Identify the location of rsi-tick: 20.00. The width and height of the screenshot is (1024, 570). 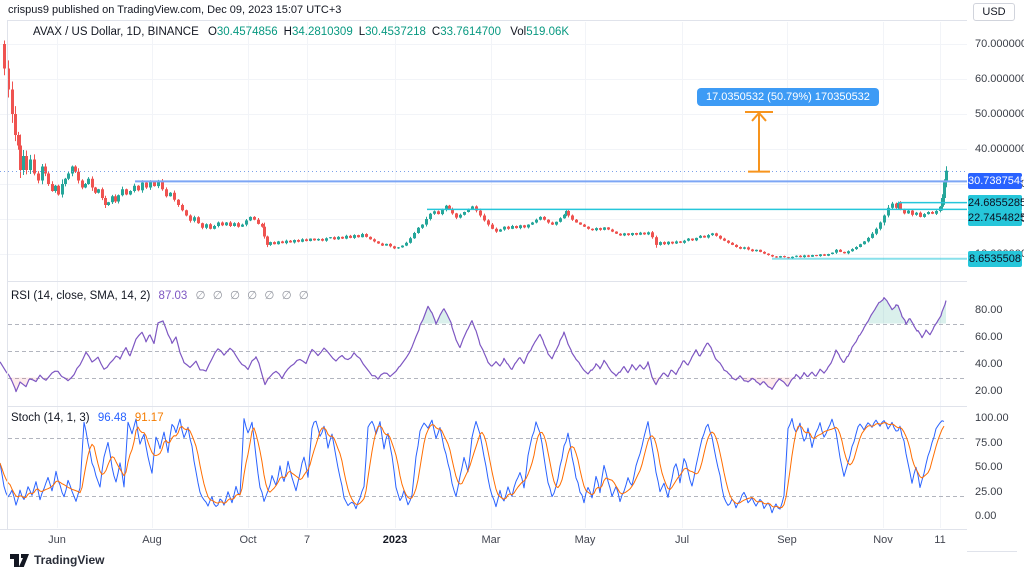
(989, 391).